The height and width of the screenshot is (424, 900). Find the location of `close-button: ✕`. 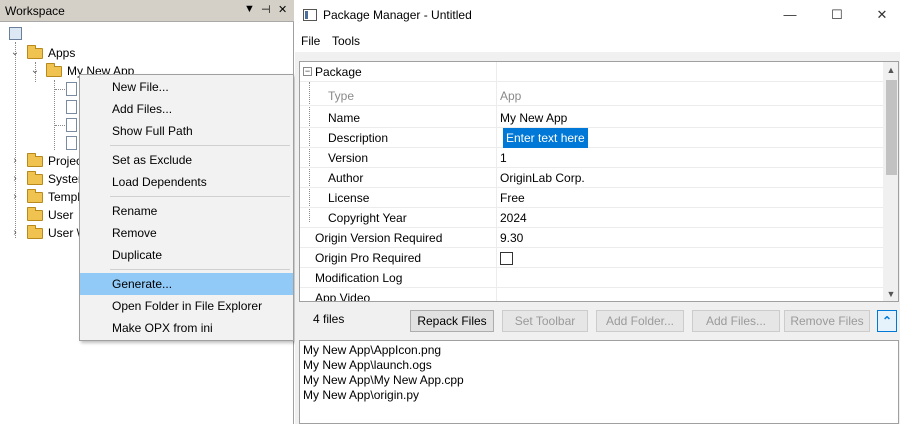

close-button: ✕ is located at coordinates (882, 15).